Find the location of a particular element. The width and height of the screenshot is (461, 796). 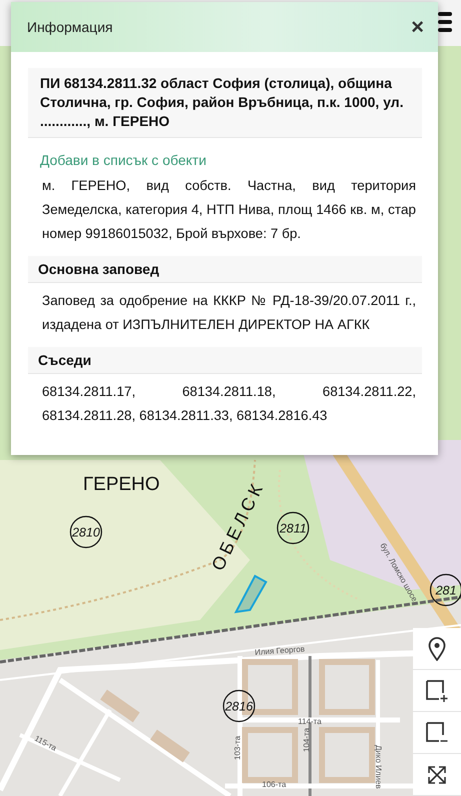

street-label: 104-та is located at coordinates (306, 740).